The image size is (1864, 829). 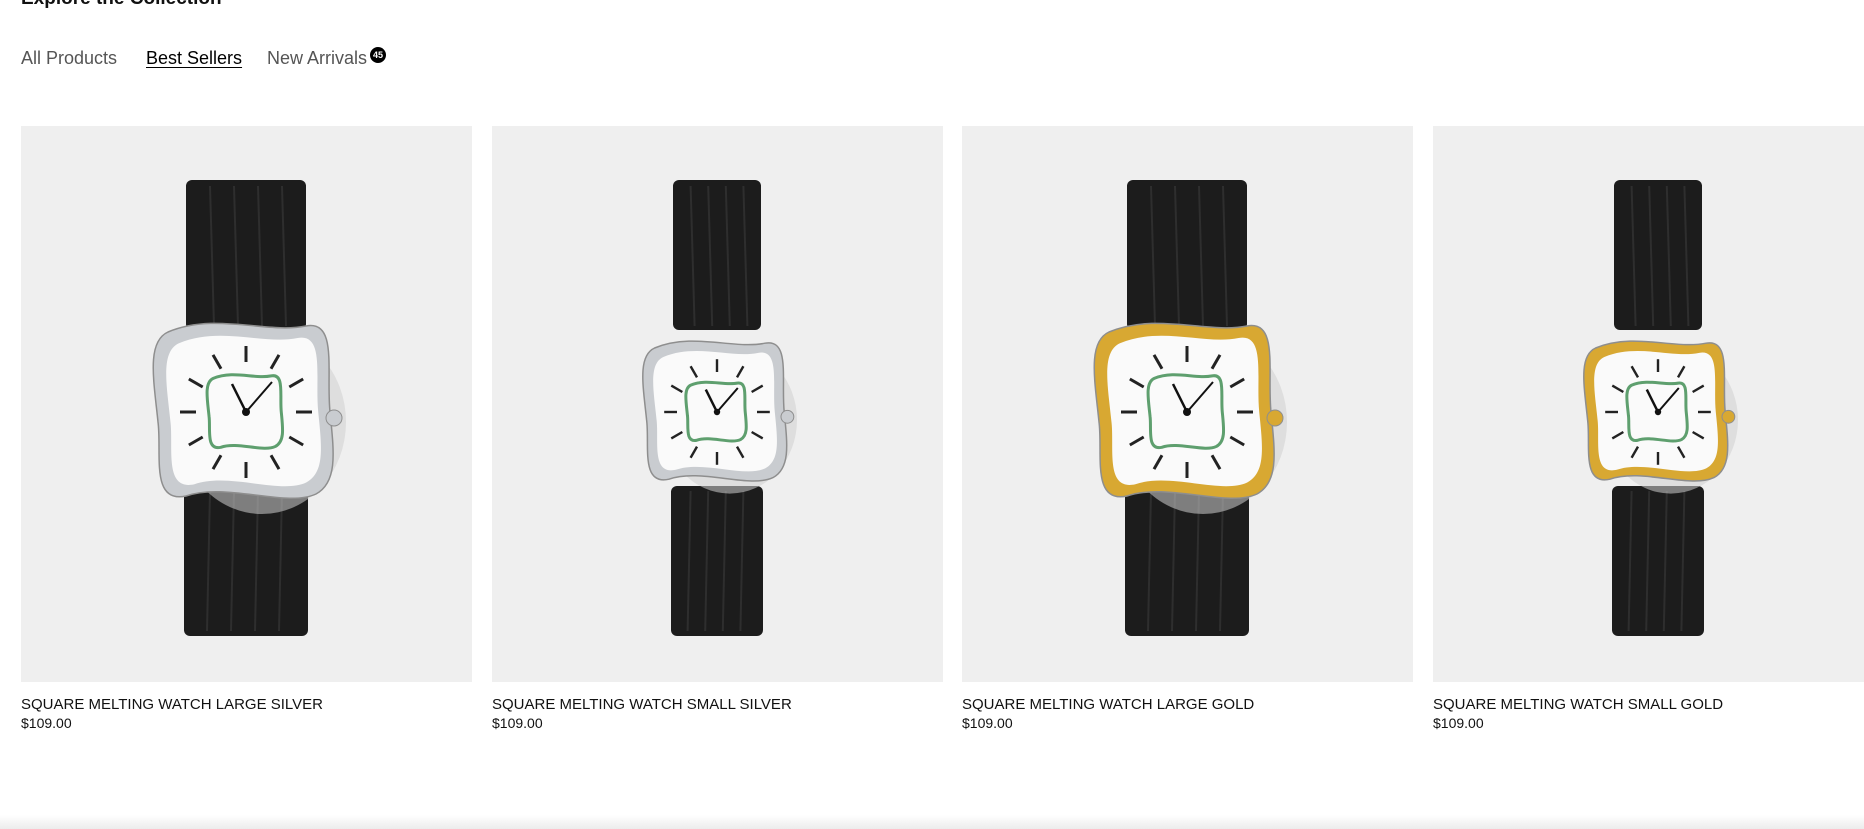 What do you see at coordinates (246, 705) in the screenshot?
I see `product-name: SQUARE MELTING WATCH LARGE SILVER` at bounding box center [246, 705].